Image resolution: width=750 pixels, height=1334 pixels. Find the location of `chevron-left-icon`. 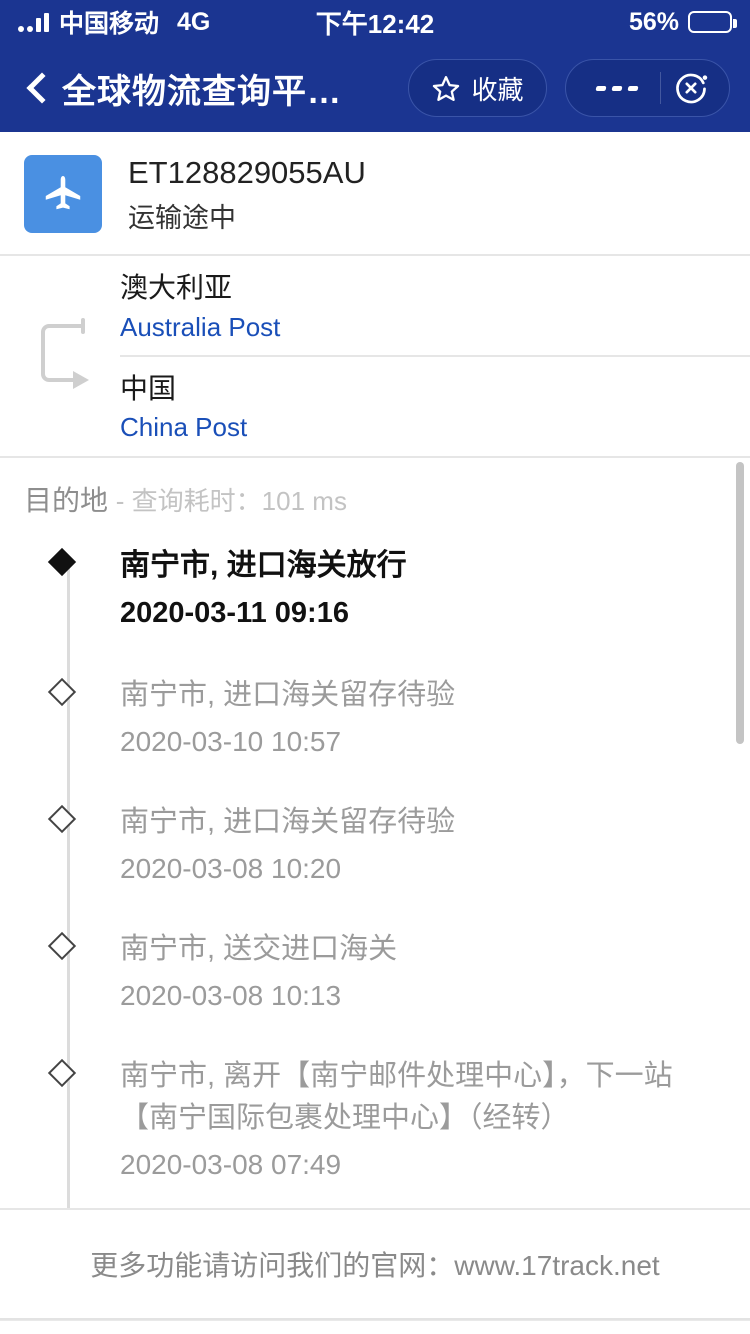

chevron-left-icon is located at coordinates (37, 88).